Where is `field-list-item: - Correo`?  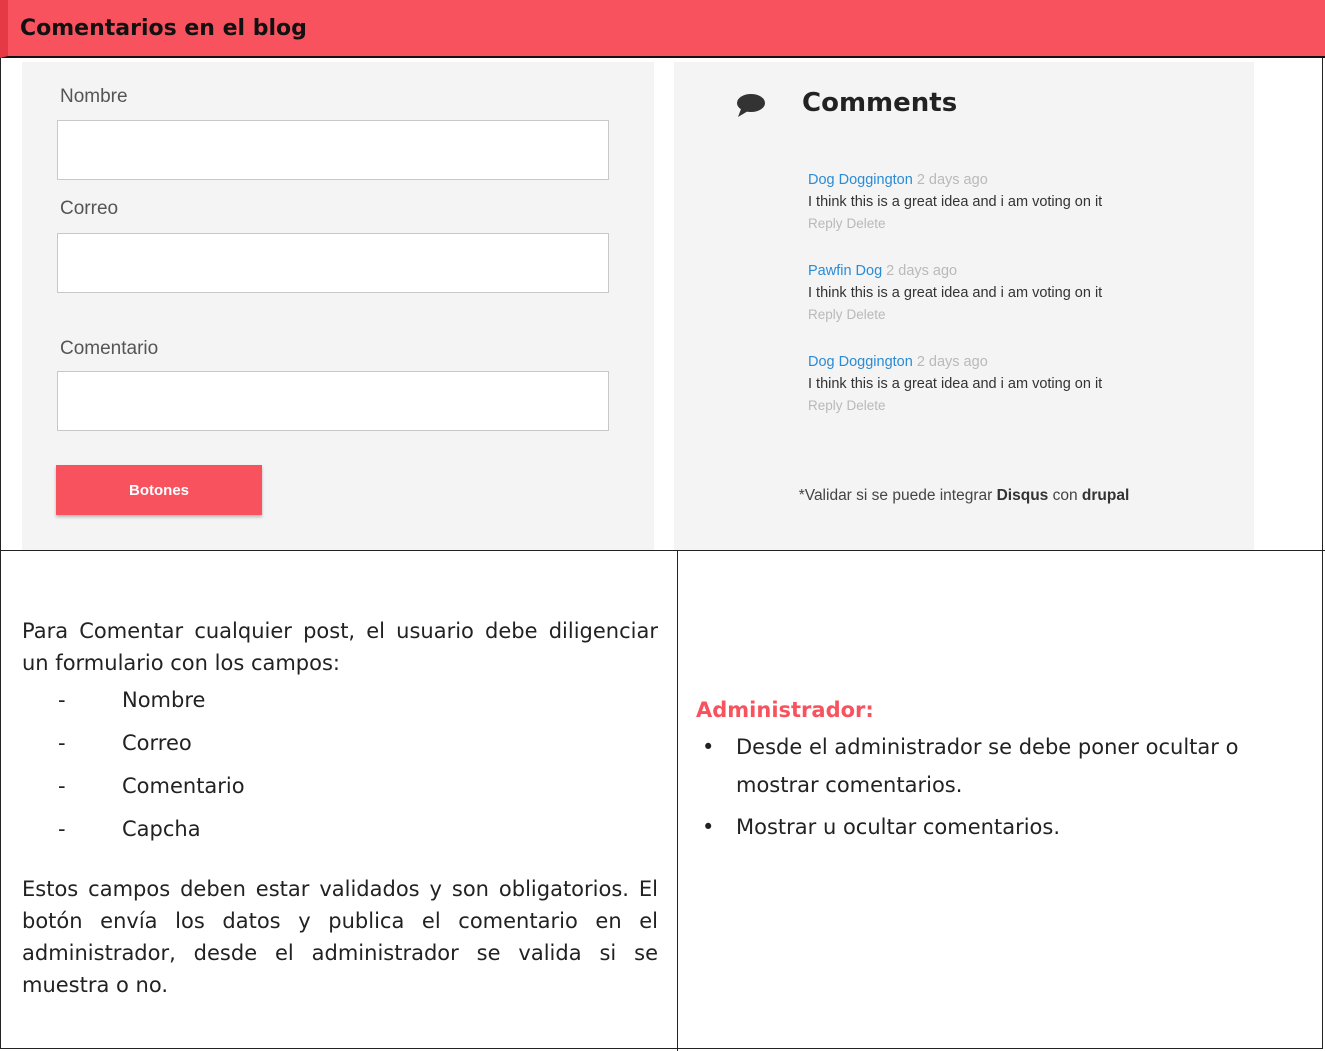
field-list-item: - Correo is located at coordinates (340, 743).